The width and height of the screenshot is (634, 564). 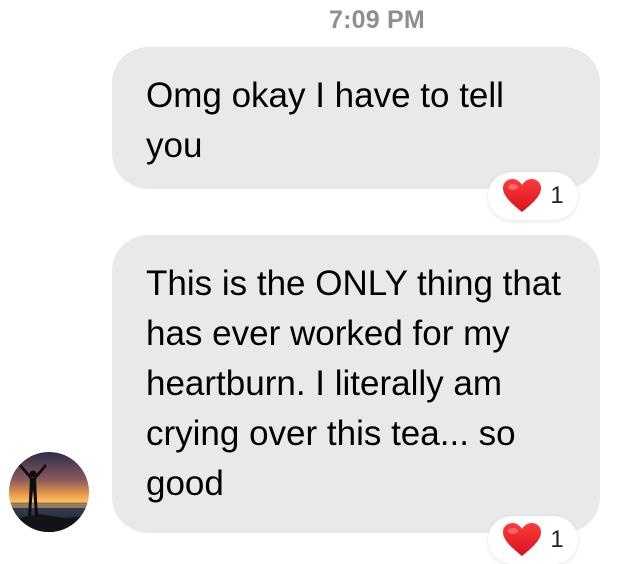 I want to click on sender-avatar, so click(x=49, y=492).